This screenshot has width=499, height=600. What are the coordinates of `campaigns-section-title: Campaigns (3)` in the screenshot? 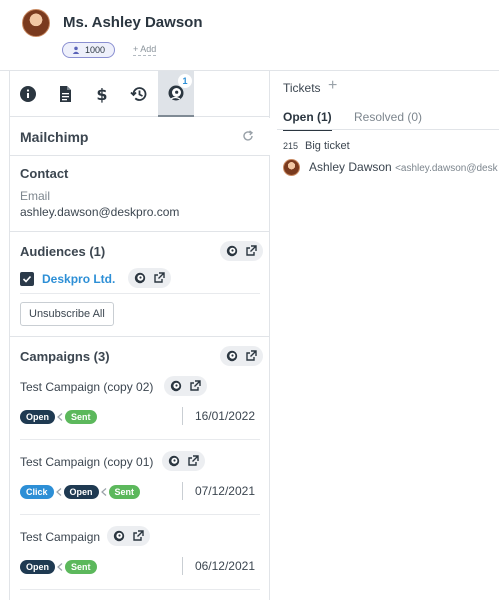 It's located at (65, 356).